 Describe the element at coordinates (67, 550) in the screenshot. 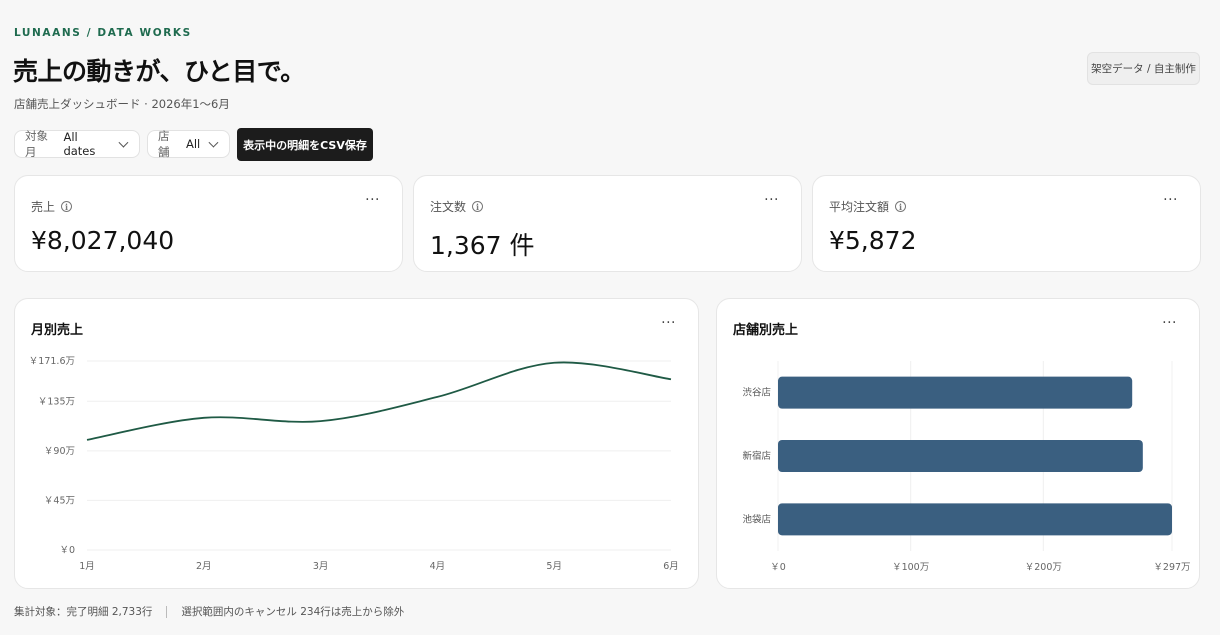

I see `y-tick-label: ￥0` at that location.